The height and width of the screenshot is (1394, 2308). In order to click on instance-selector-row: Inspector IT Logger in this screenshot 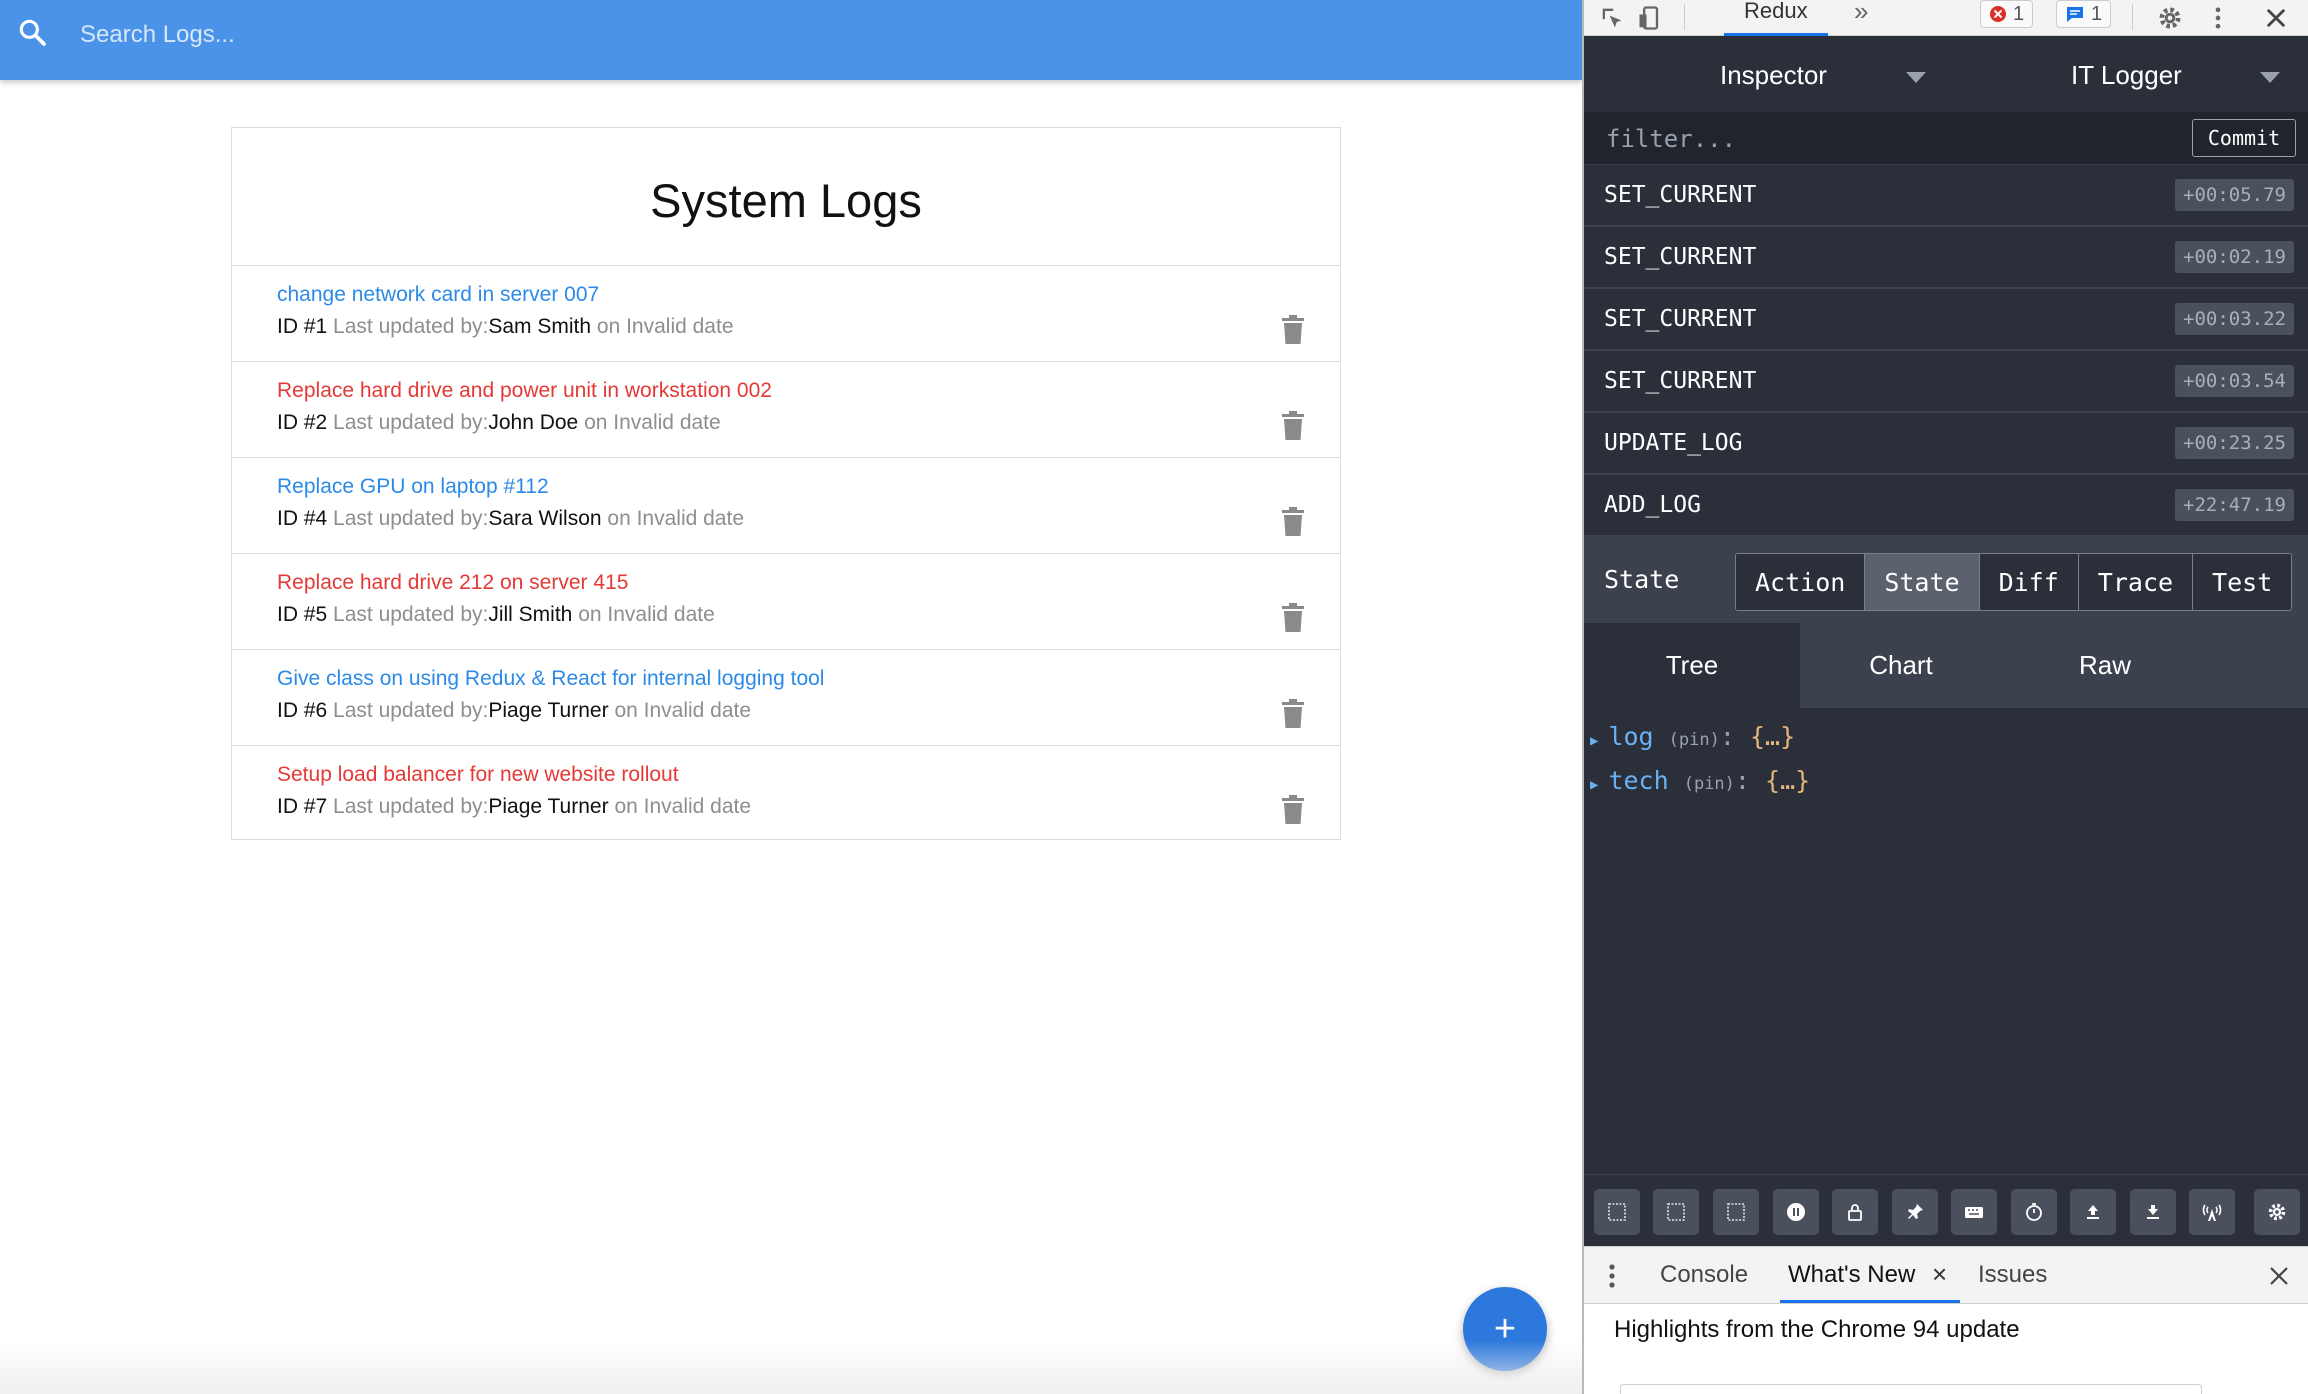, I will do `click(1946, 74)`.